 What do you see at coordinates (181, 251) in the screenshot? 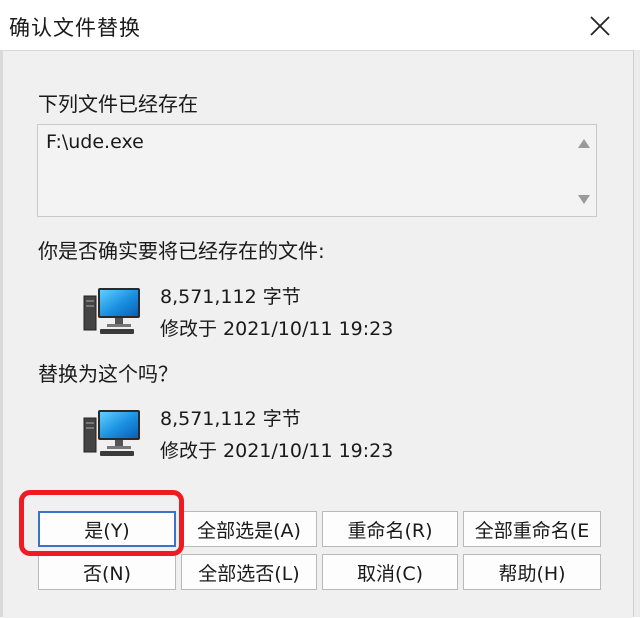
I see `replace-question: 你是否确实要将已经存在的文件:` at bounding box center [181, 251].